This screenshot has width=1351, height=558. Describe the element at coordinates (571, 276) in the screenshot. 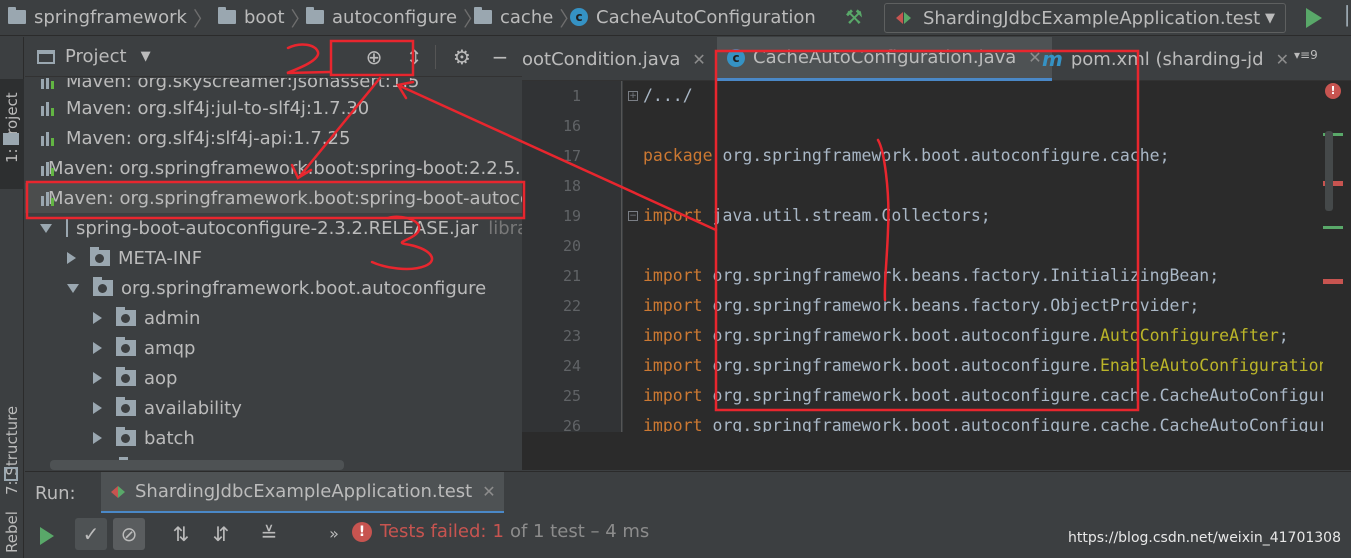

I see `line-number: 21` at that location.